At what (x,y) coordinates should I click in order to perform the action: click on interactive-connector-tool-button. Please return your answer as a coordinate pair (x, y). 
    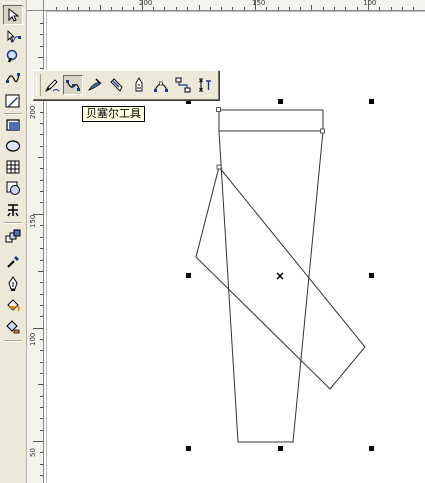
    Looking at the image, I should click on (183, 85).